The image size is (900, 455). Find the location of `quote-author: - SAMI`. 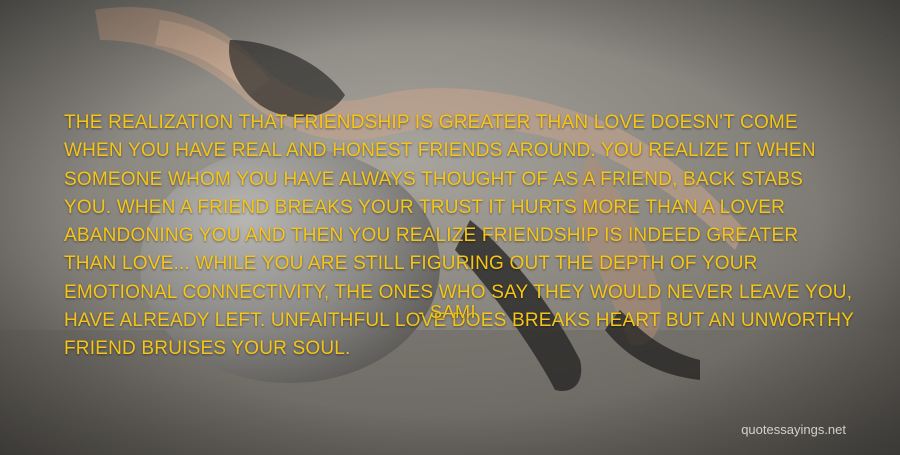

quote-author: - SAMI is located at coordinates (447, 312).